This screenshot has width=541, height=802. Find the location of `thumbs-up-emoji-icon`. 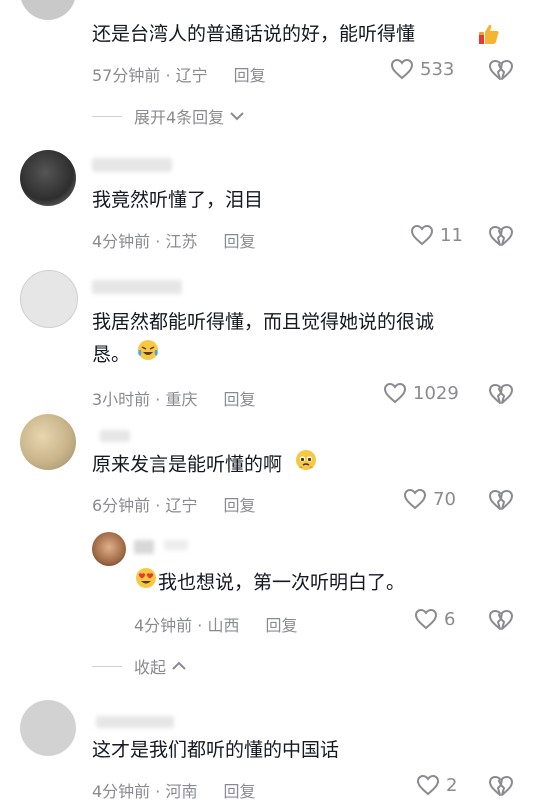

thumbs-up-emoji-icon is located at coordinates (489, 36).